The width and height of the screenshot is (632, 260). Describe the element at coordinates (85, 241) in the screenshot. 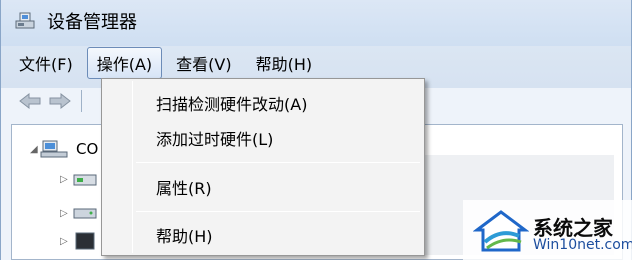

I see `display-adapter-icon` at that location.